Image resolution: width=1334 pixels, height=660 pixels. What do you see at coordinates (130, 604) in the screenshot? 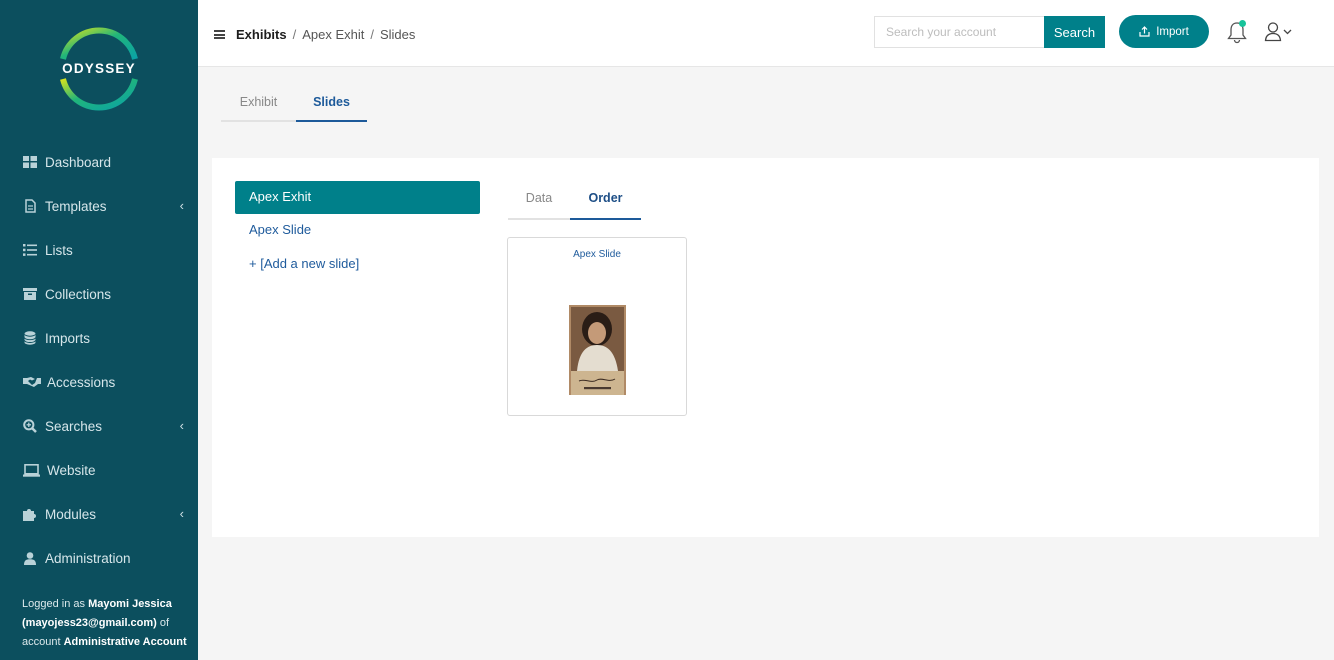
I see `user-name: Mayomi Jessica` at bounding box center [130, 604].